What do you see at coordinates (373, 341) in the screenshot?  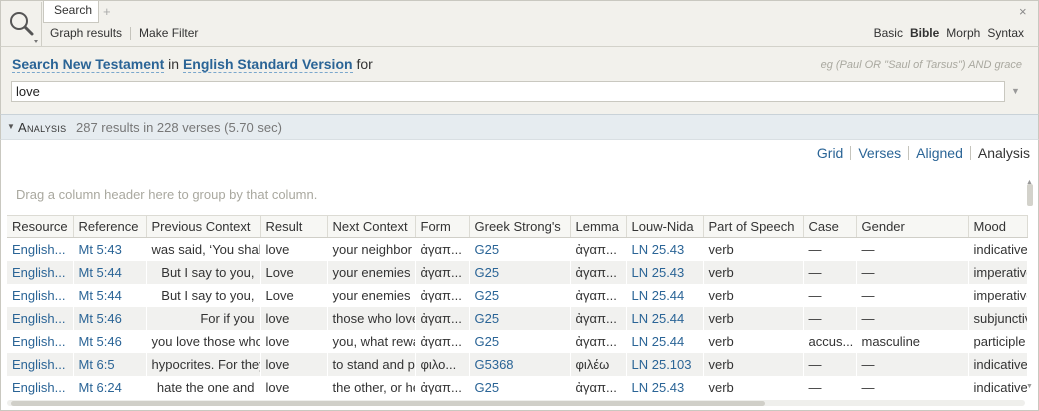 I see `cell-next-context: you, what reward` at bounding box center [373, 341].